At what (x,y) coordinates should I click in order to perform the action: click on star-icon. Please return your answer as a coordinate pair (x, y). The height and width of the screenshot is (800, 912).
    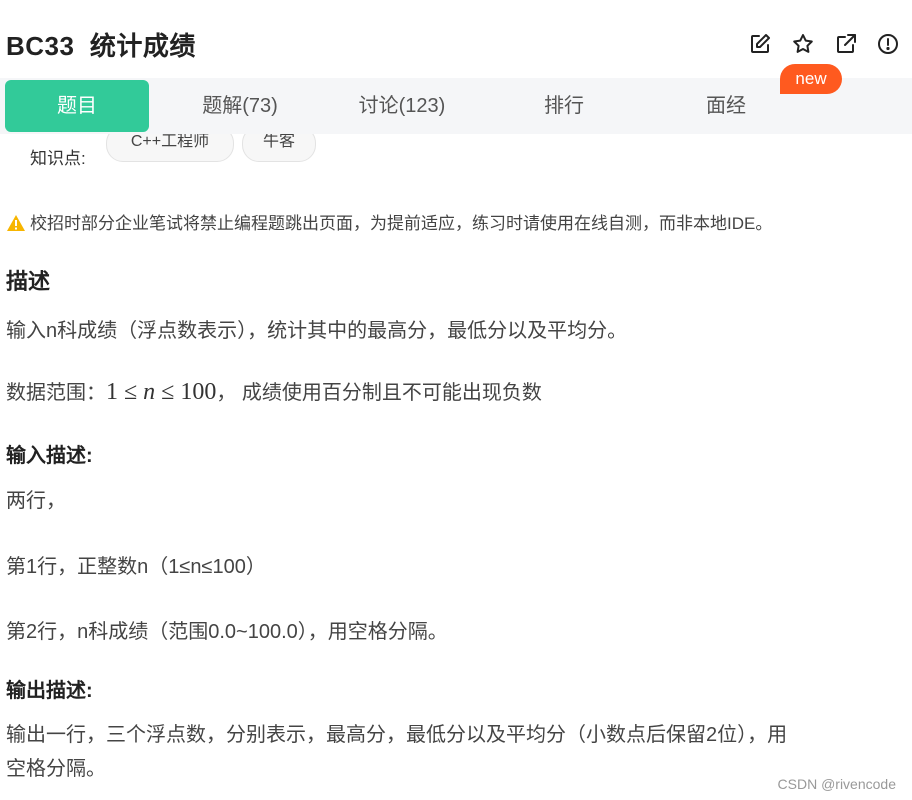
    Looking at the image, I should click on (803, 44).